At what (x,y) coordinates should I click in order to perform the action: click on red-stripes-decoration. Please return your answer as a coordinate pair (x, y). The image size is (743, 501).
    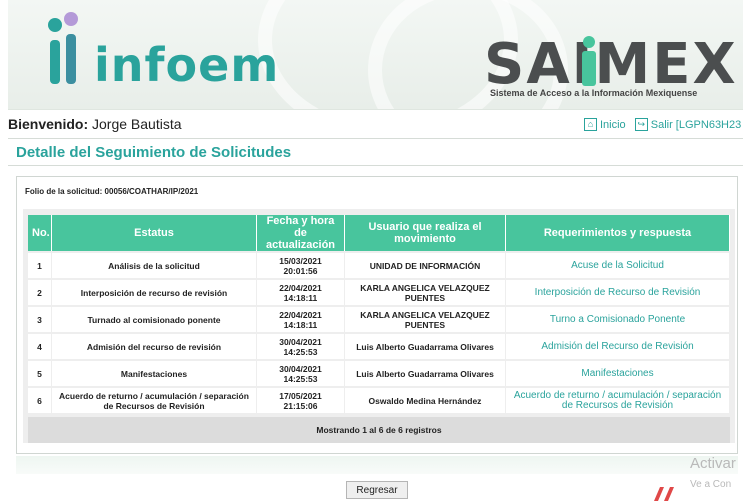
    Looking at the image, I should click on (664, 494).